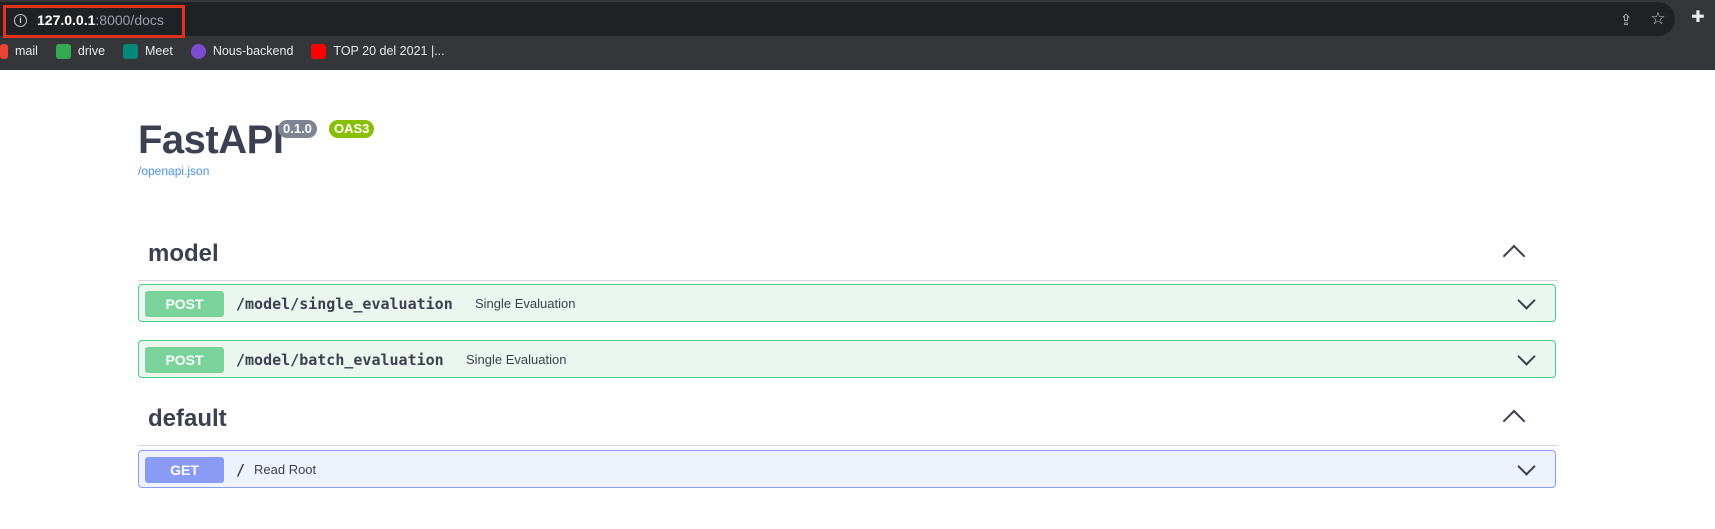 The width and height of the screenshot is (1715, 529). I want to click on url-text: 127.0.0.1:8000/docs, so click(100, 20).